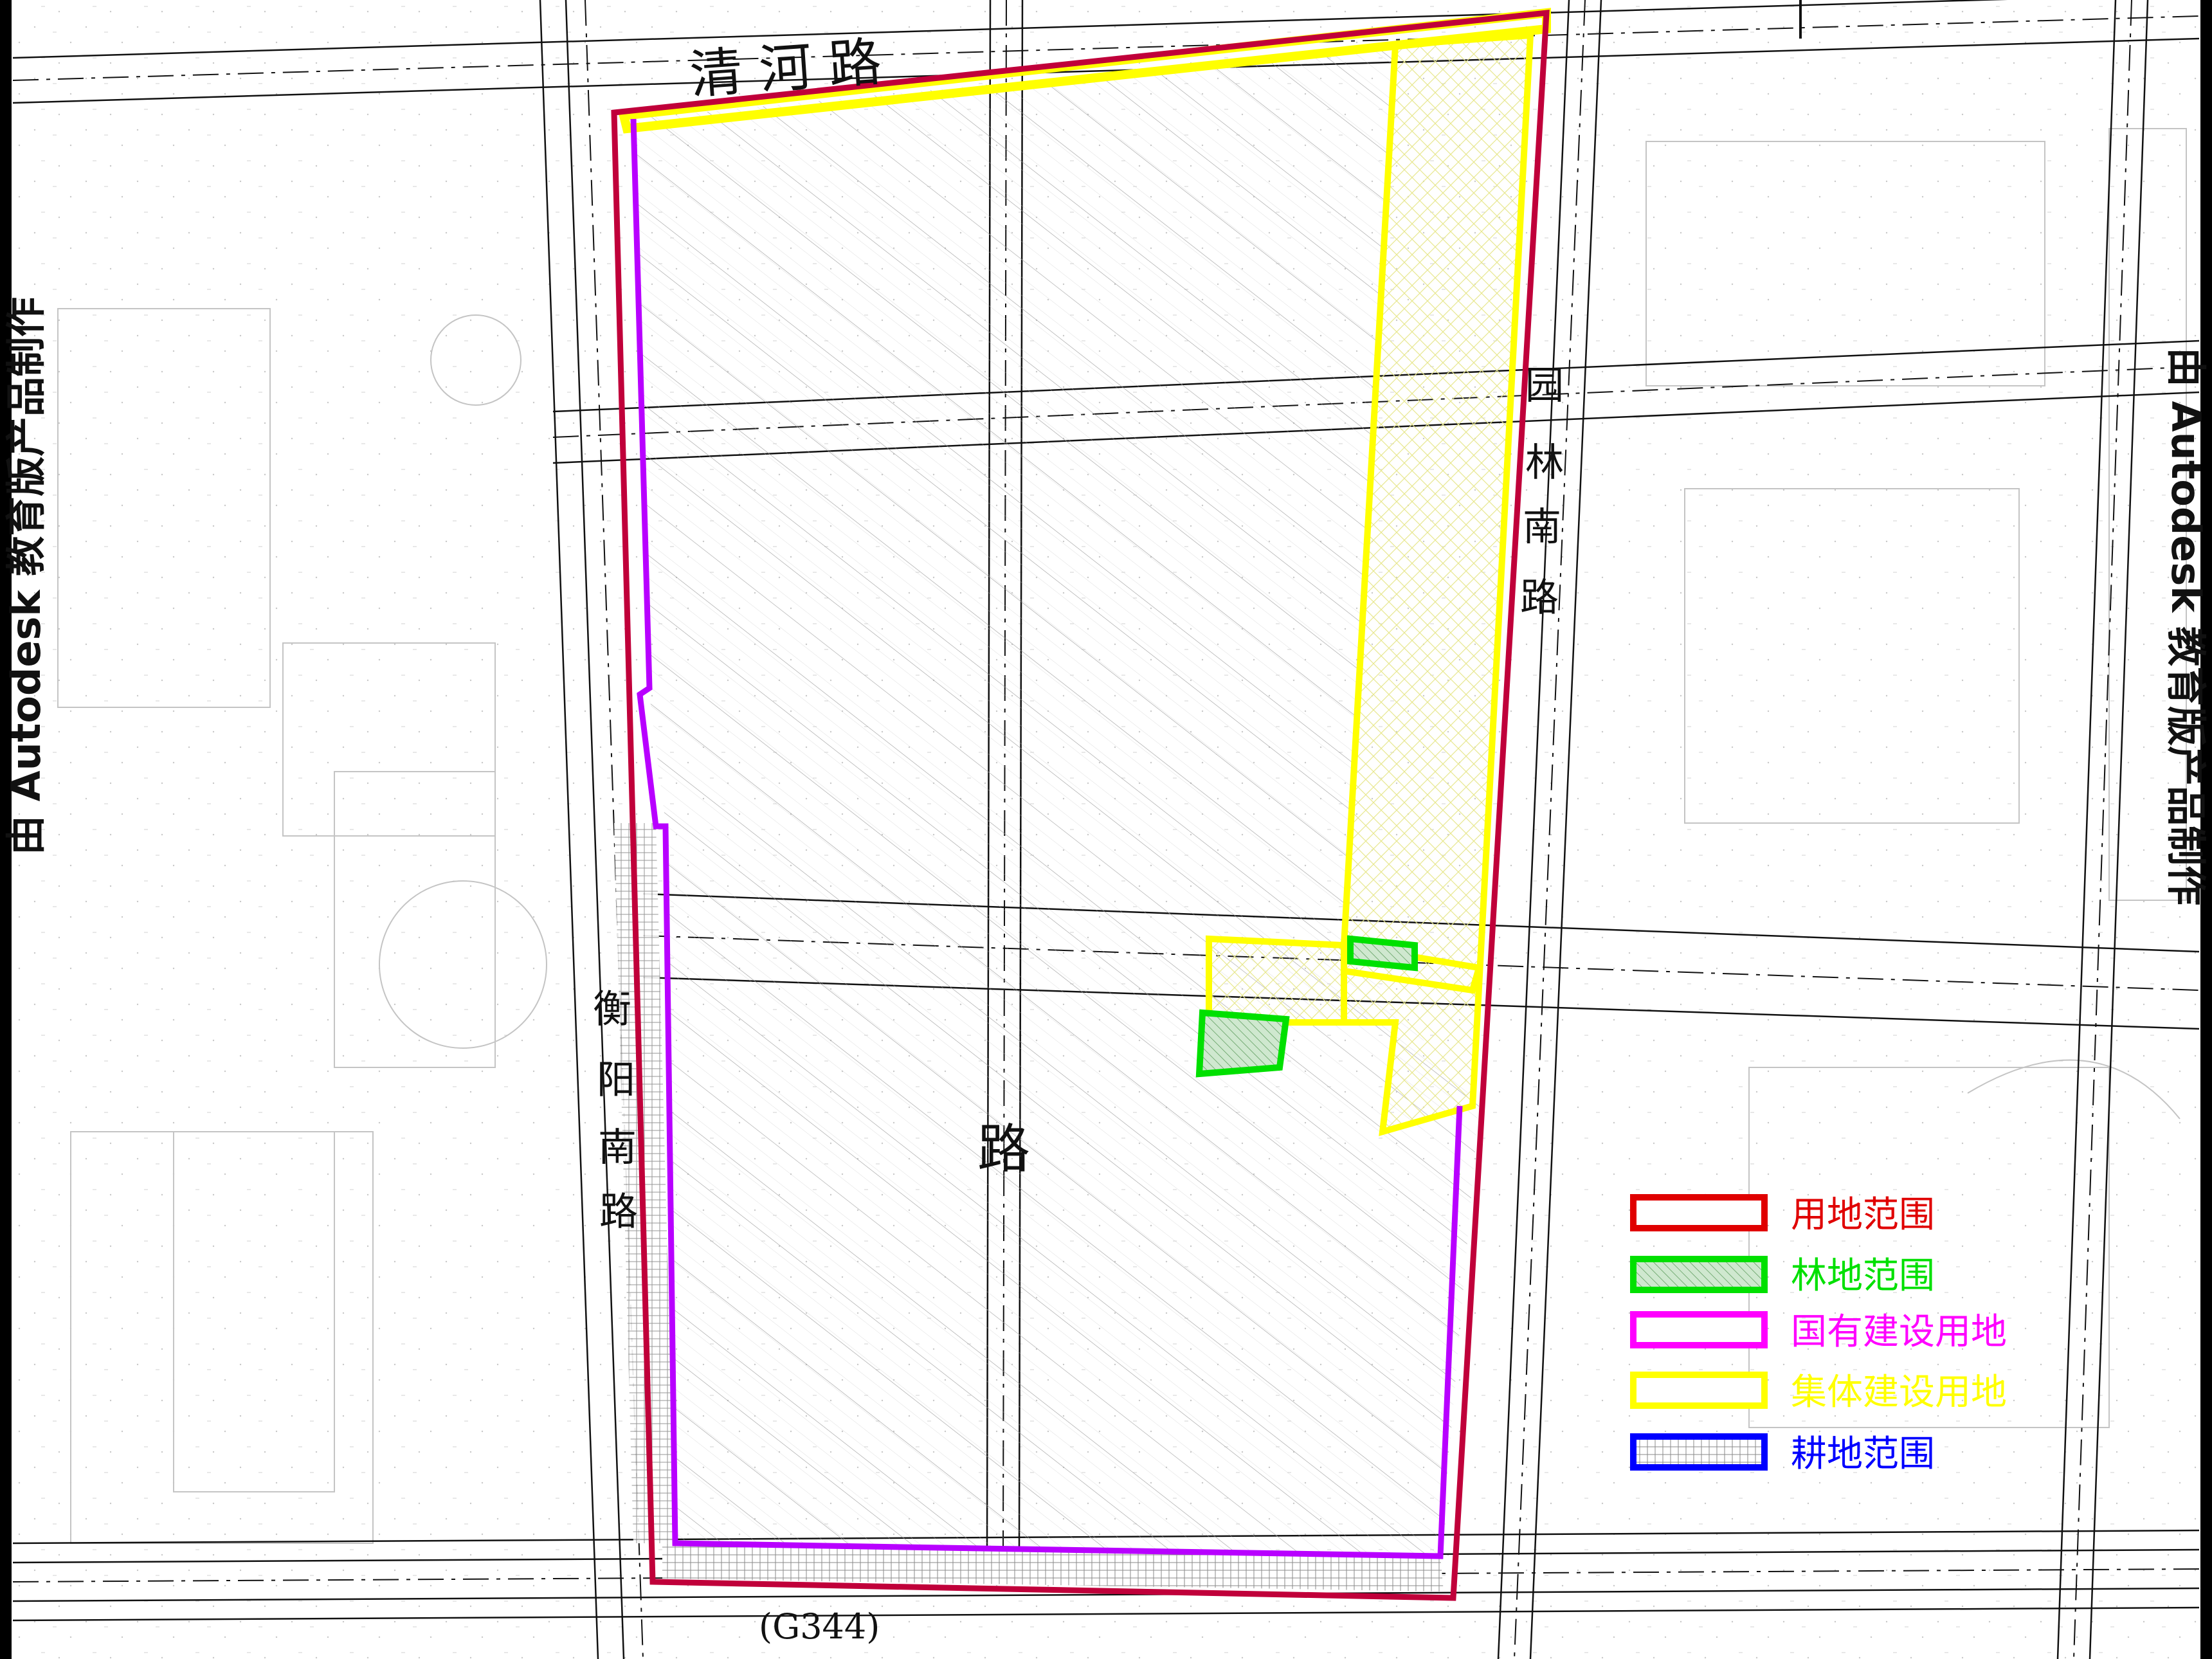 The width and height of the screenshot is (2212, 1659). I want to click on legend-swatch-farmland, so click(1699, 1452).